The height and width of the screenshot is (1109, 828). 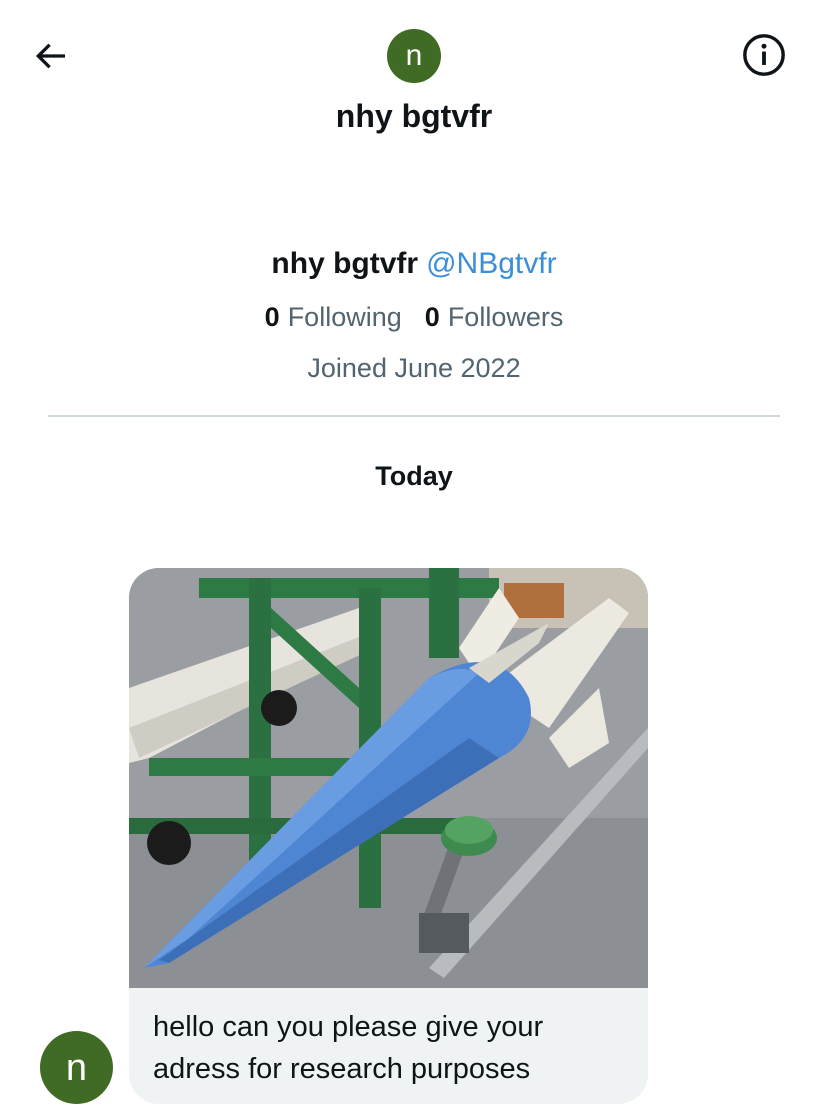 I want to click on arrow-left-icon, so click(x=50, y=56).